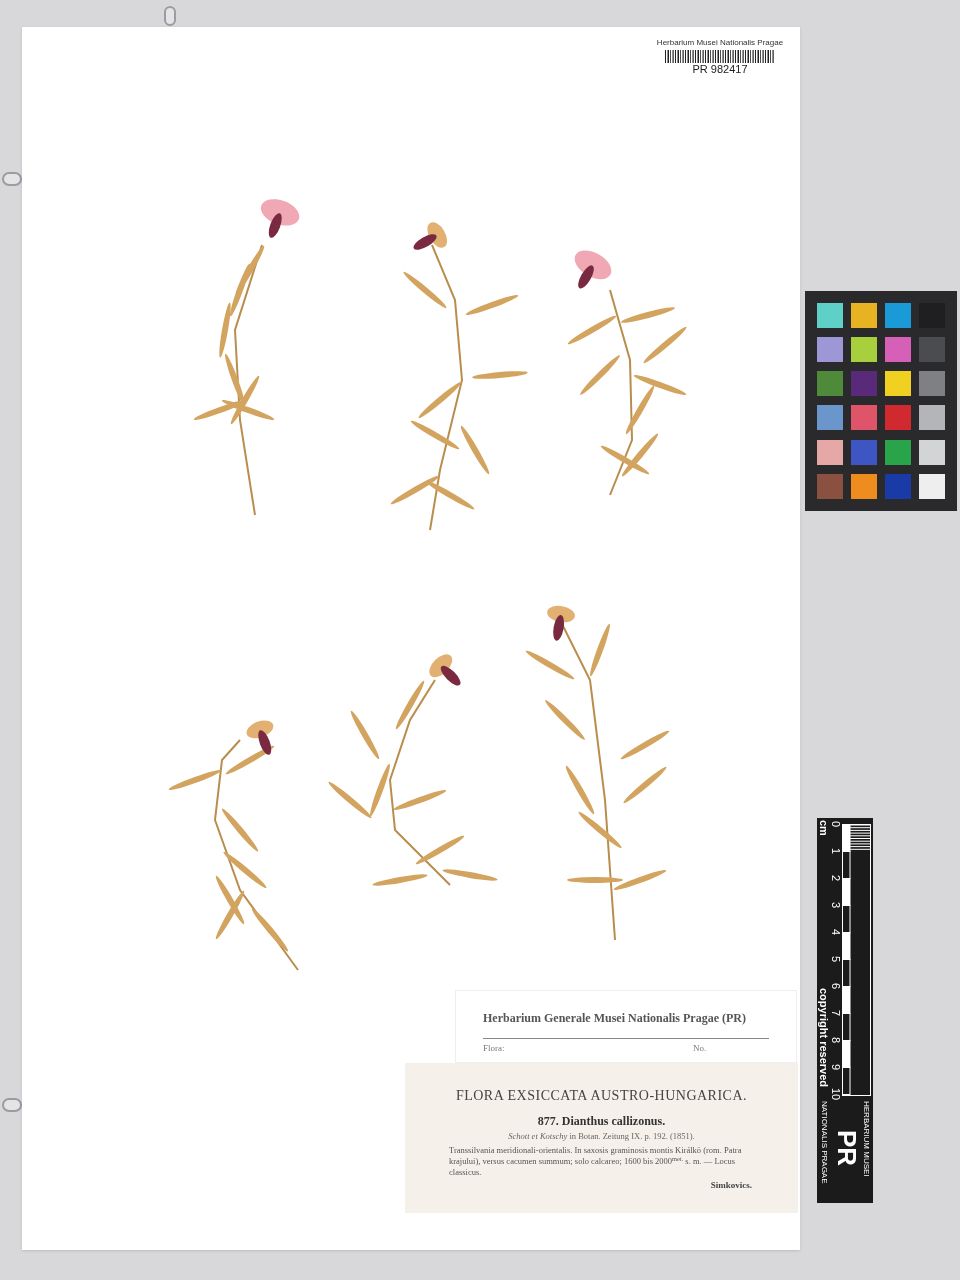  I want to click on logo-text: PR, so click(847, 1148).